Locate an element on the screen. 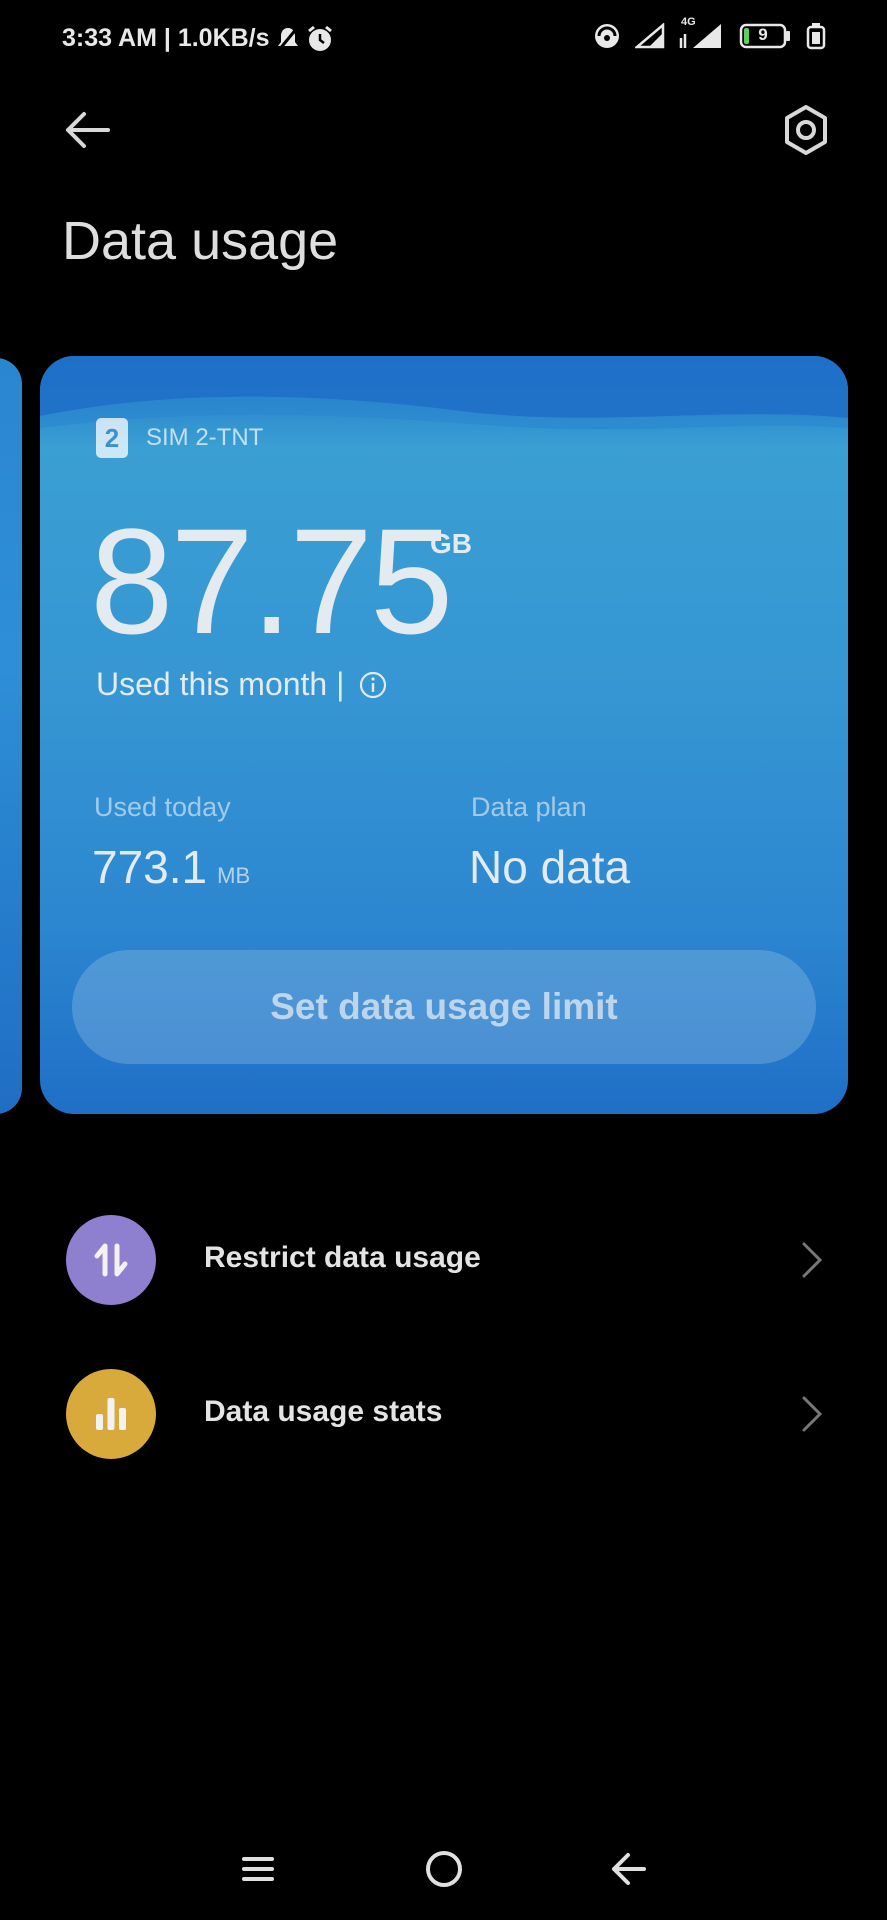 The height and width of the screenshot is (1920, 887). status-bar: 3:33 AM | 1.0KB/s 4G 9 is located at coordinates (443, 40).